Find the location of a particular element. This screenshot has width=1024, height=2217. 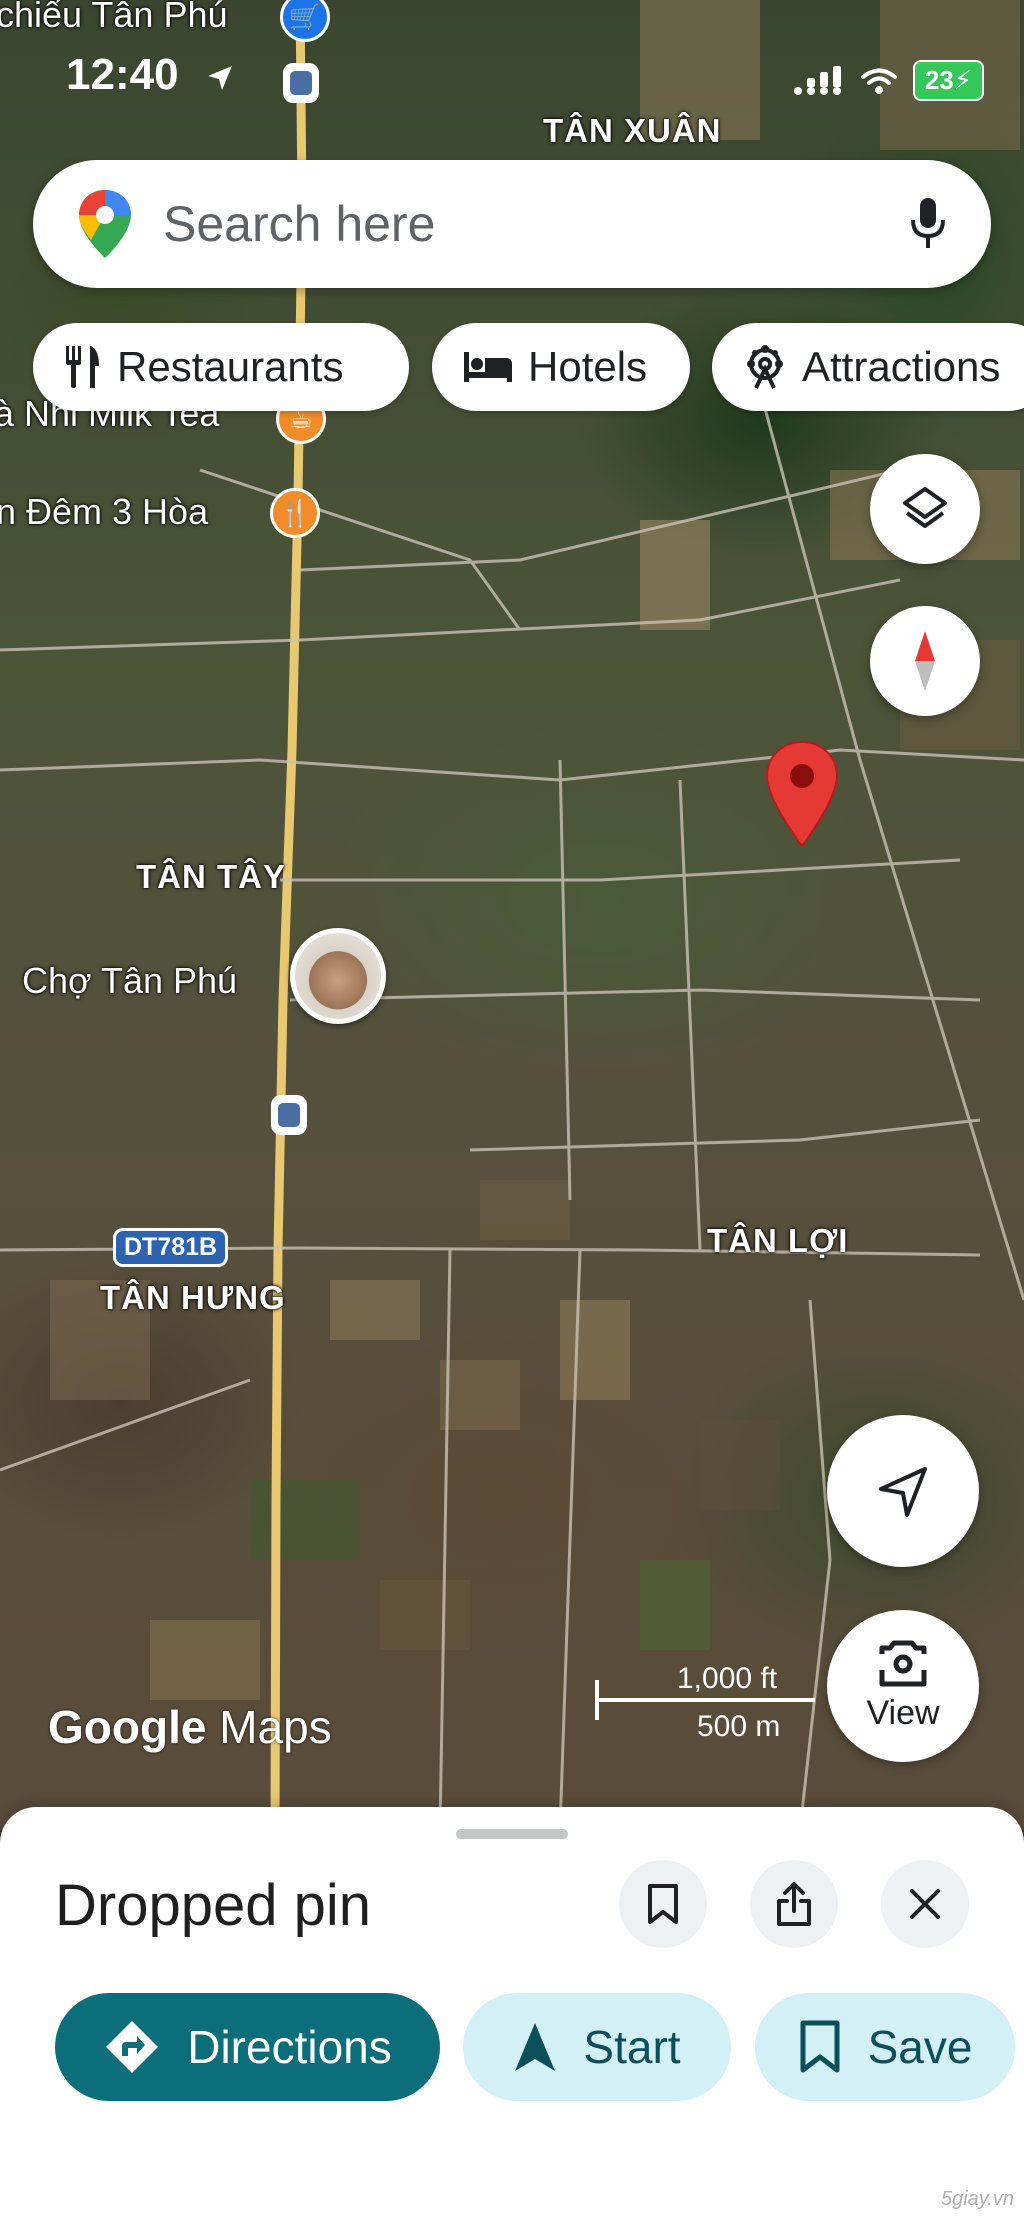

dropped-pin-icon is located at coordinates (802, 795).